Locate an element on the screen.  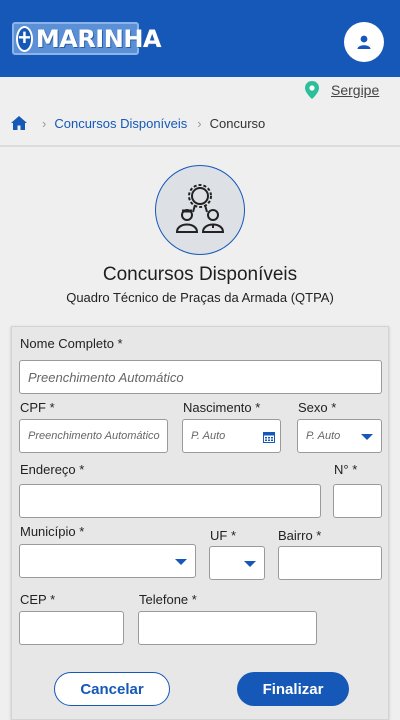
user-icon is located at coordinates (364, 42).